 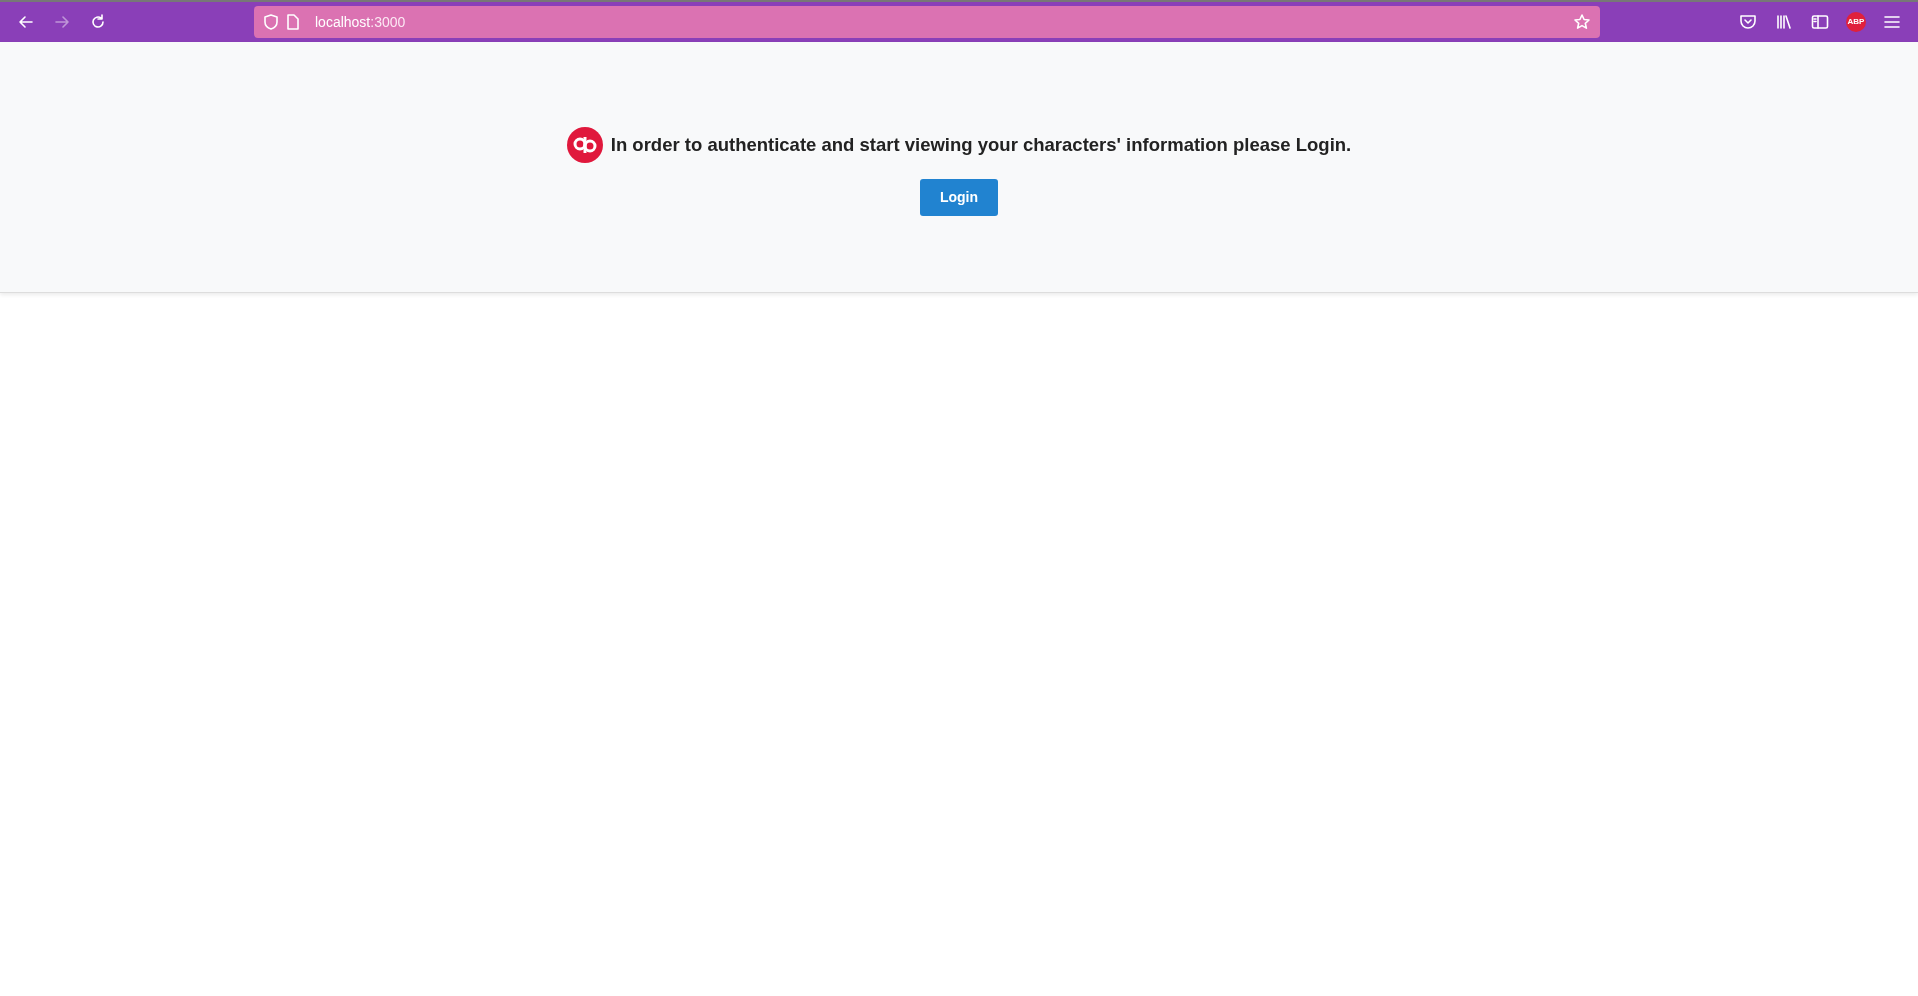 I want to click on adblock-button: ABP, so click(x=1856, y=22).